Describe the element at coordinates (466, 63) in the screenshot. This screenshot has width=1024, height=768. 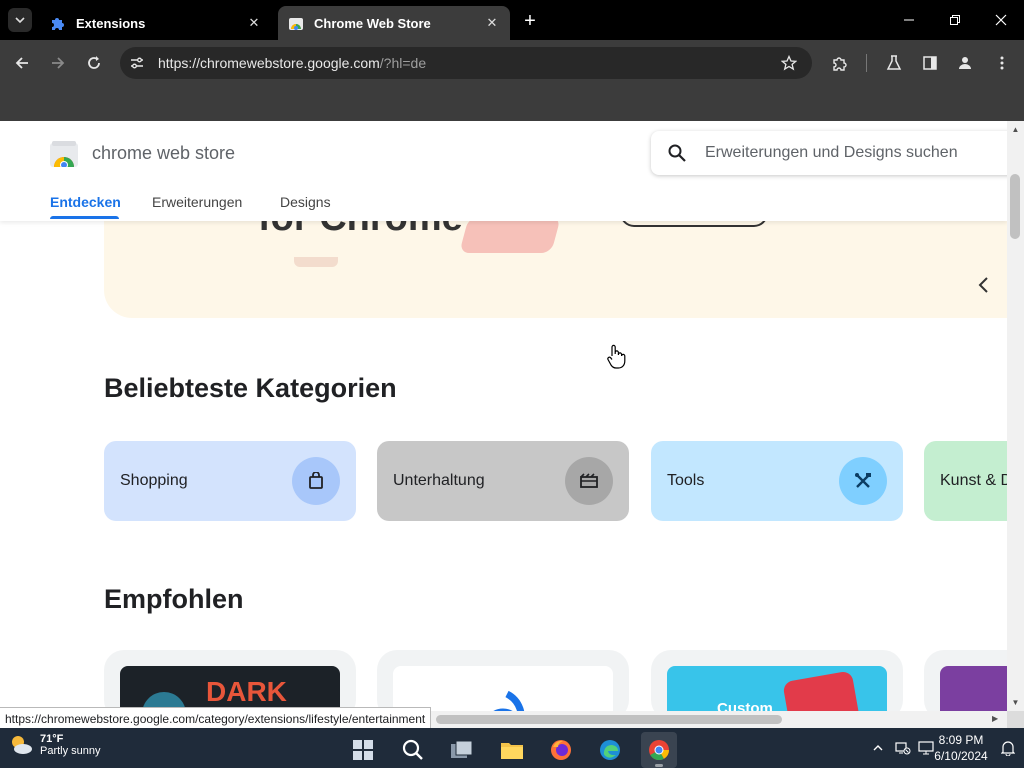
I see `address-bar: https://chromewebstore.google.com/?hl=de` at that location.